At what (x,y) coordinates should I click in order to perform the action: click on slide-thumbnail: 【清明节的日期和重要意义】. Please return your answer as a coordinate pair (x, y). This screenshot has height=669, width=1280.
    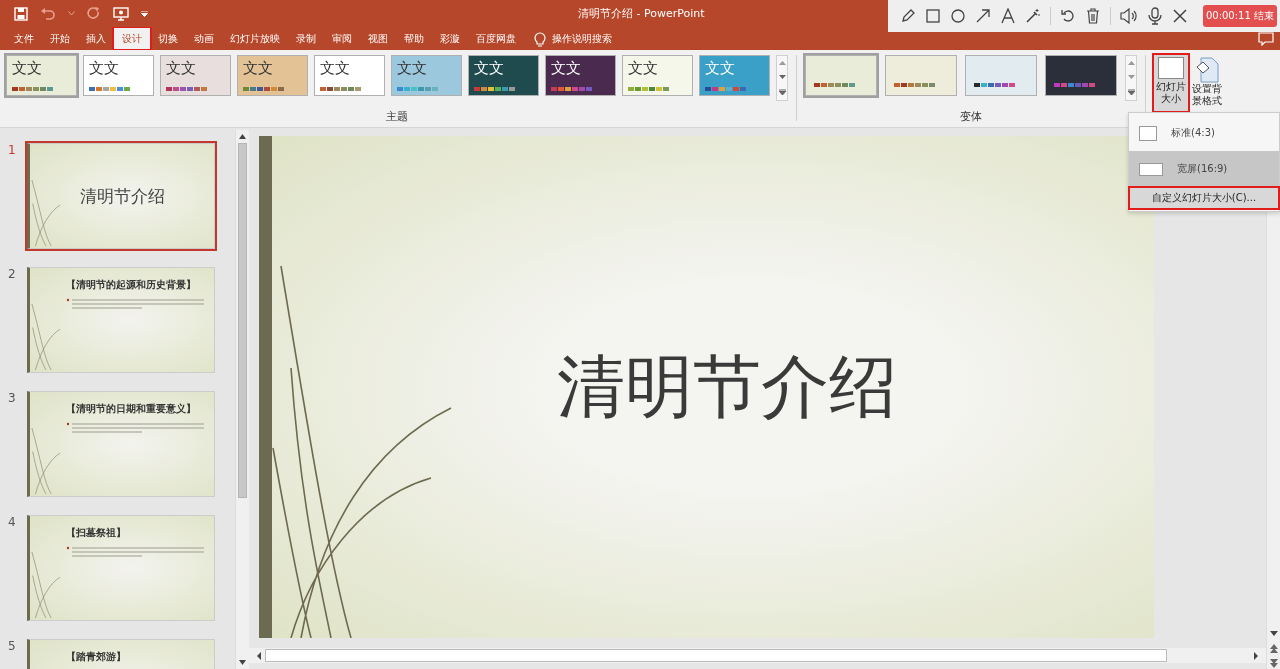
    Looking at the image, I should click on (121, 444).